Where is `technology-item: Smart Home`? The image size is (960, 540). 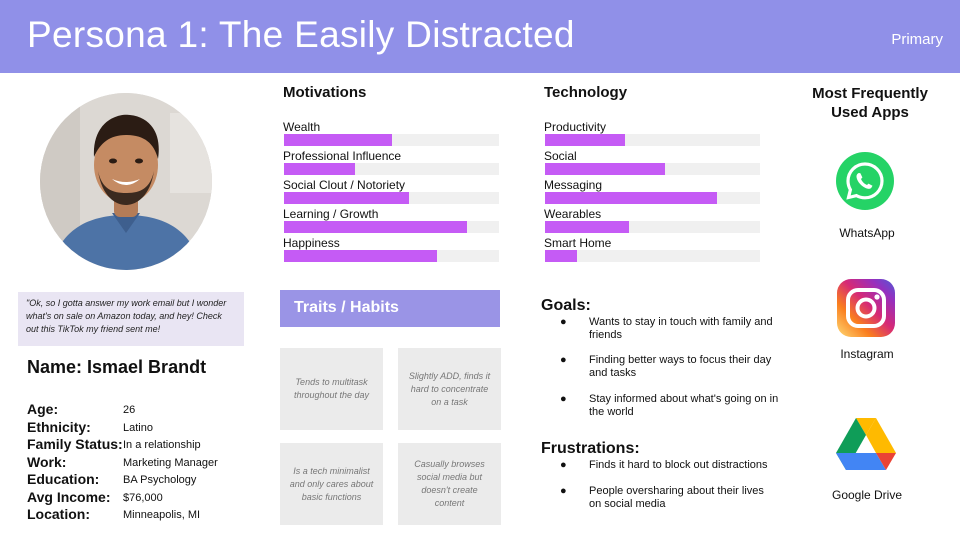
technology-item: Smart Home is located at coordinates (652, 250).